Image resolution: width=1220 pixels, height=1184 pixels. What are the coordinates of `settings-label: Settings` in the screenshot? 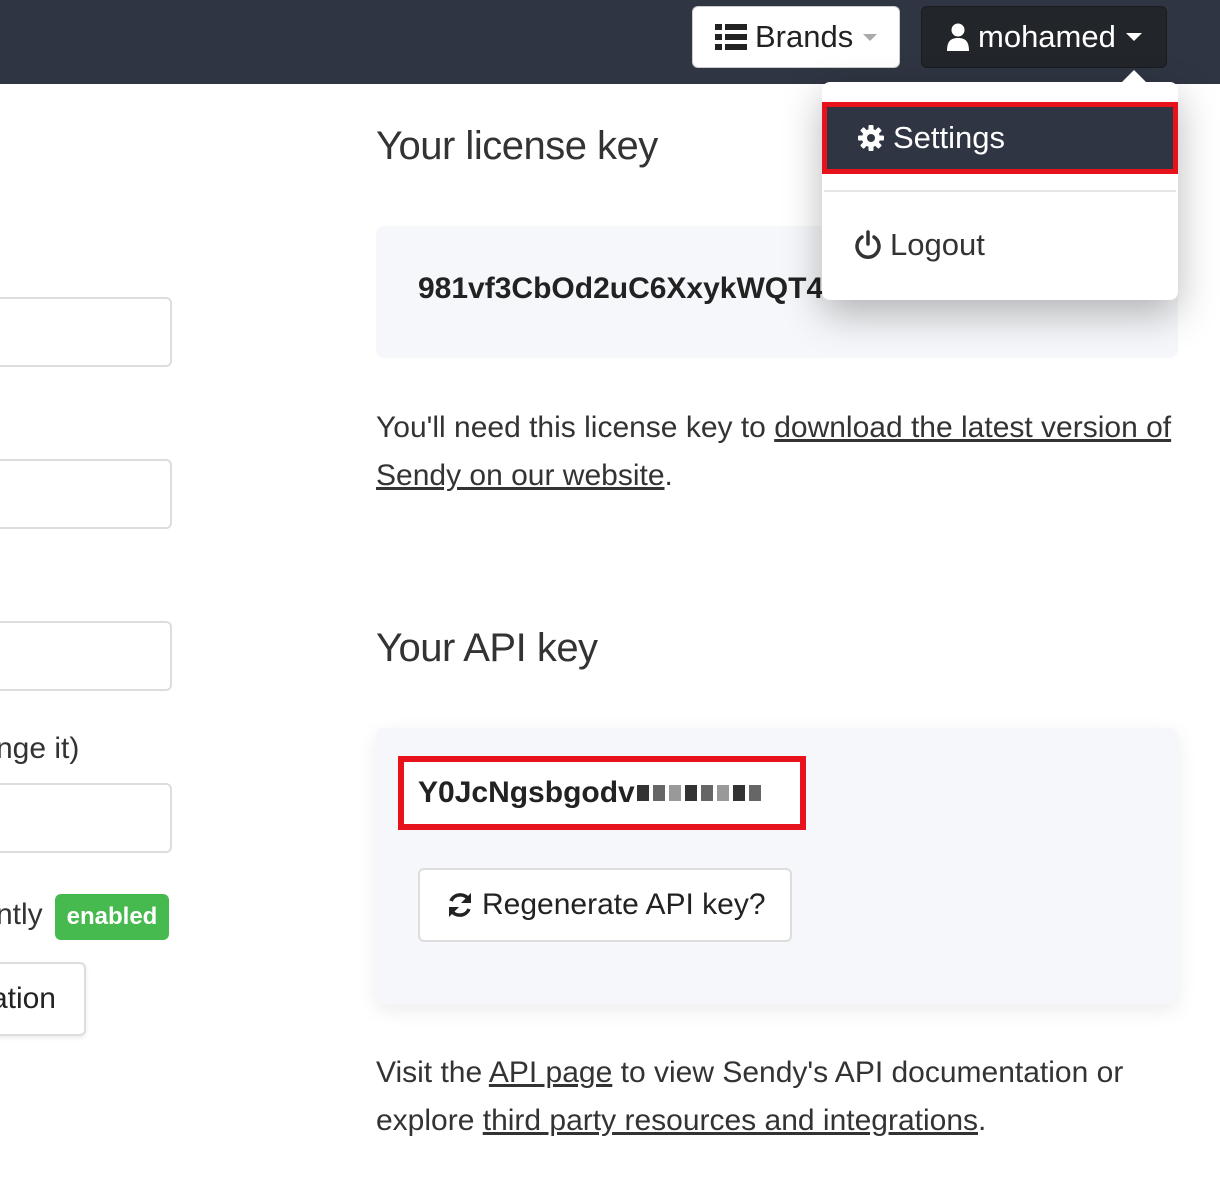 It's located at (949, 137).